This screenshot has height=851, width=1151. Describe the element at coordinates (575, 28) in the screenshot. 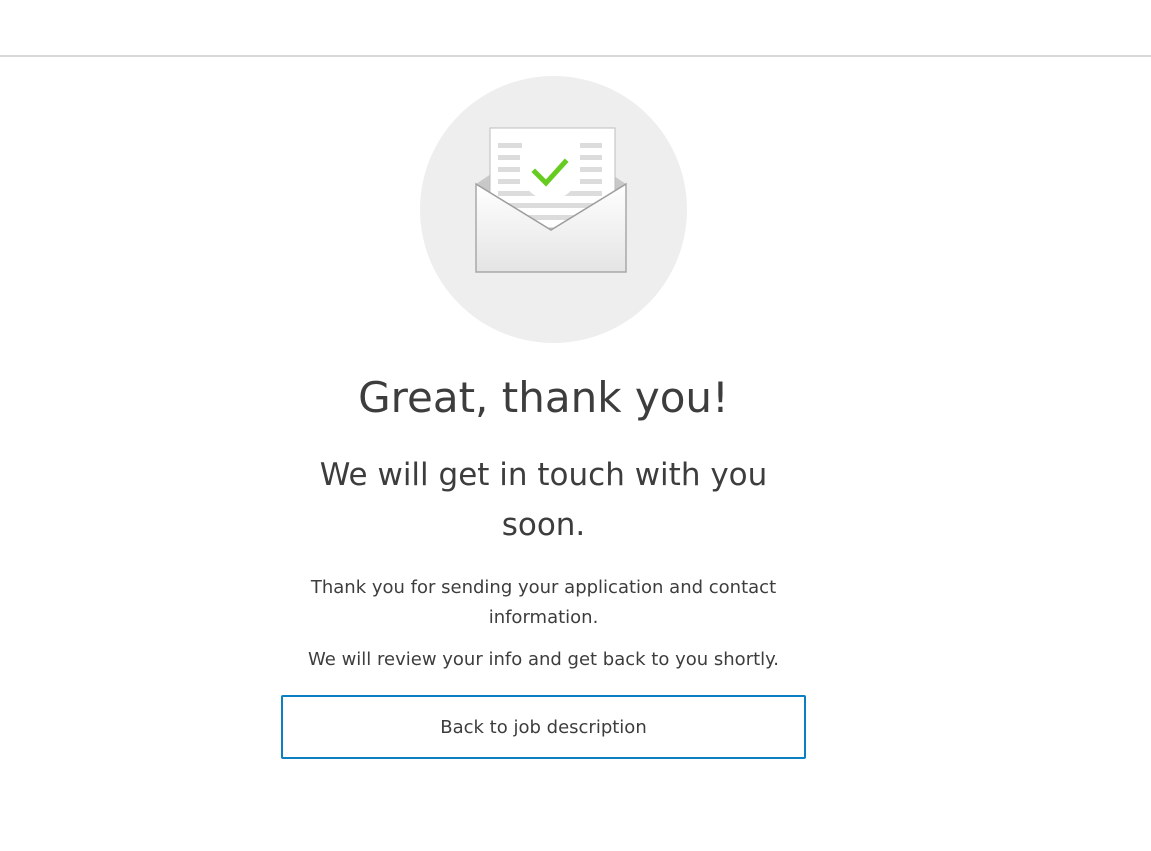

I see `top-header-bar` at that location.